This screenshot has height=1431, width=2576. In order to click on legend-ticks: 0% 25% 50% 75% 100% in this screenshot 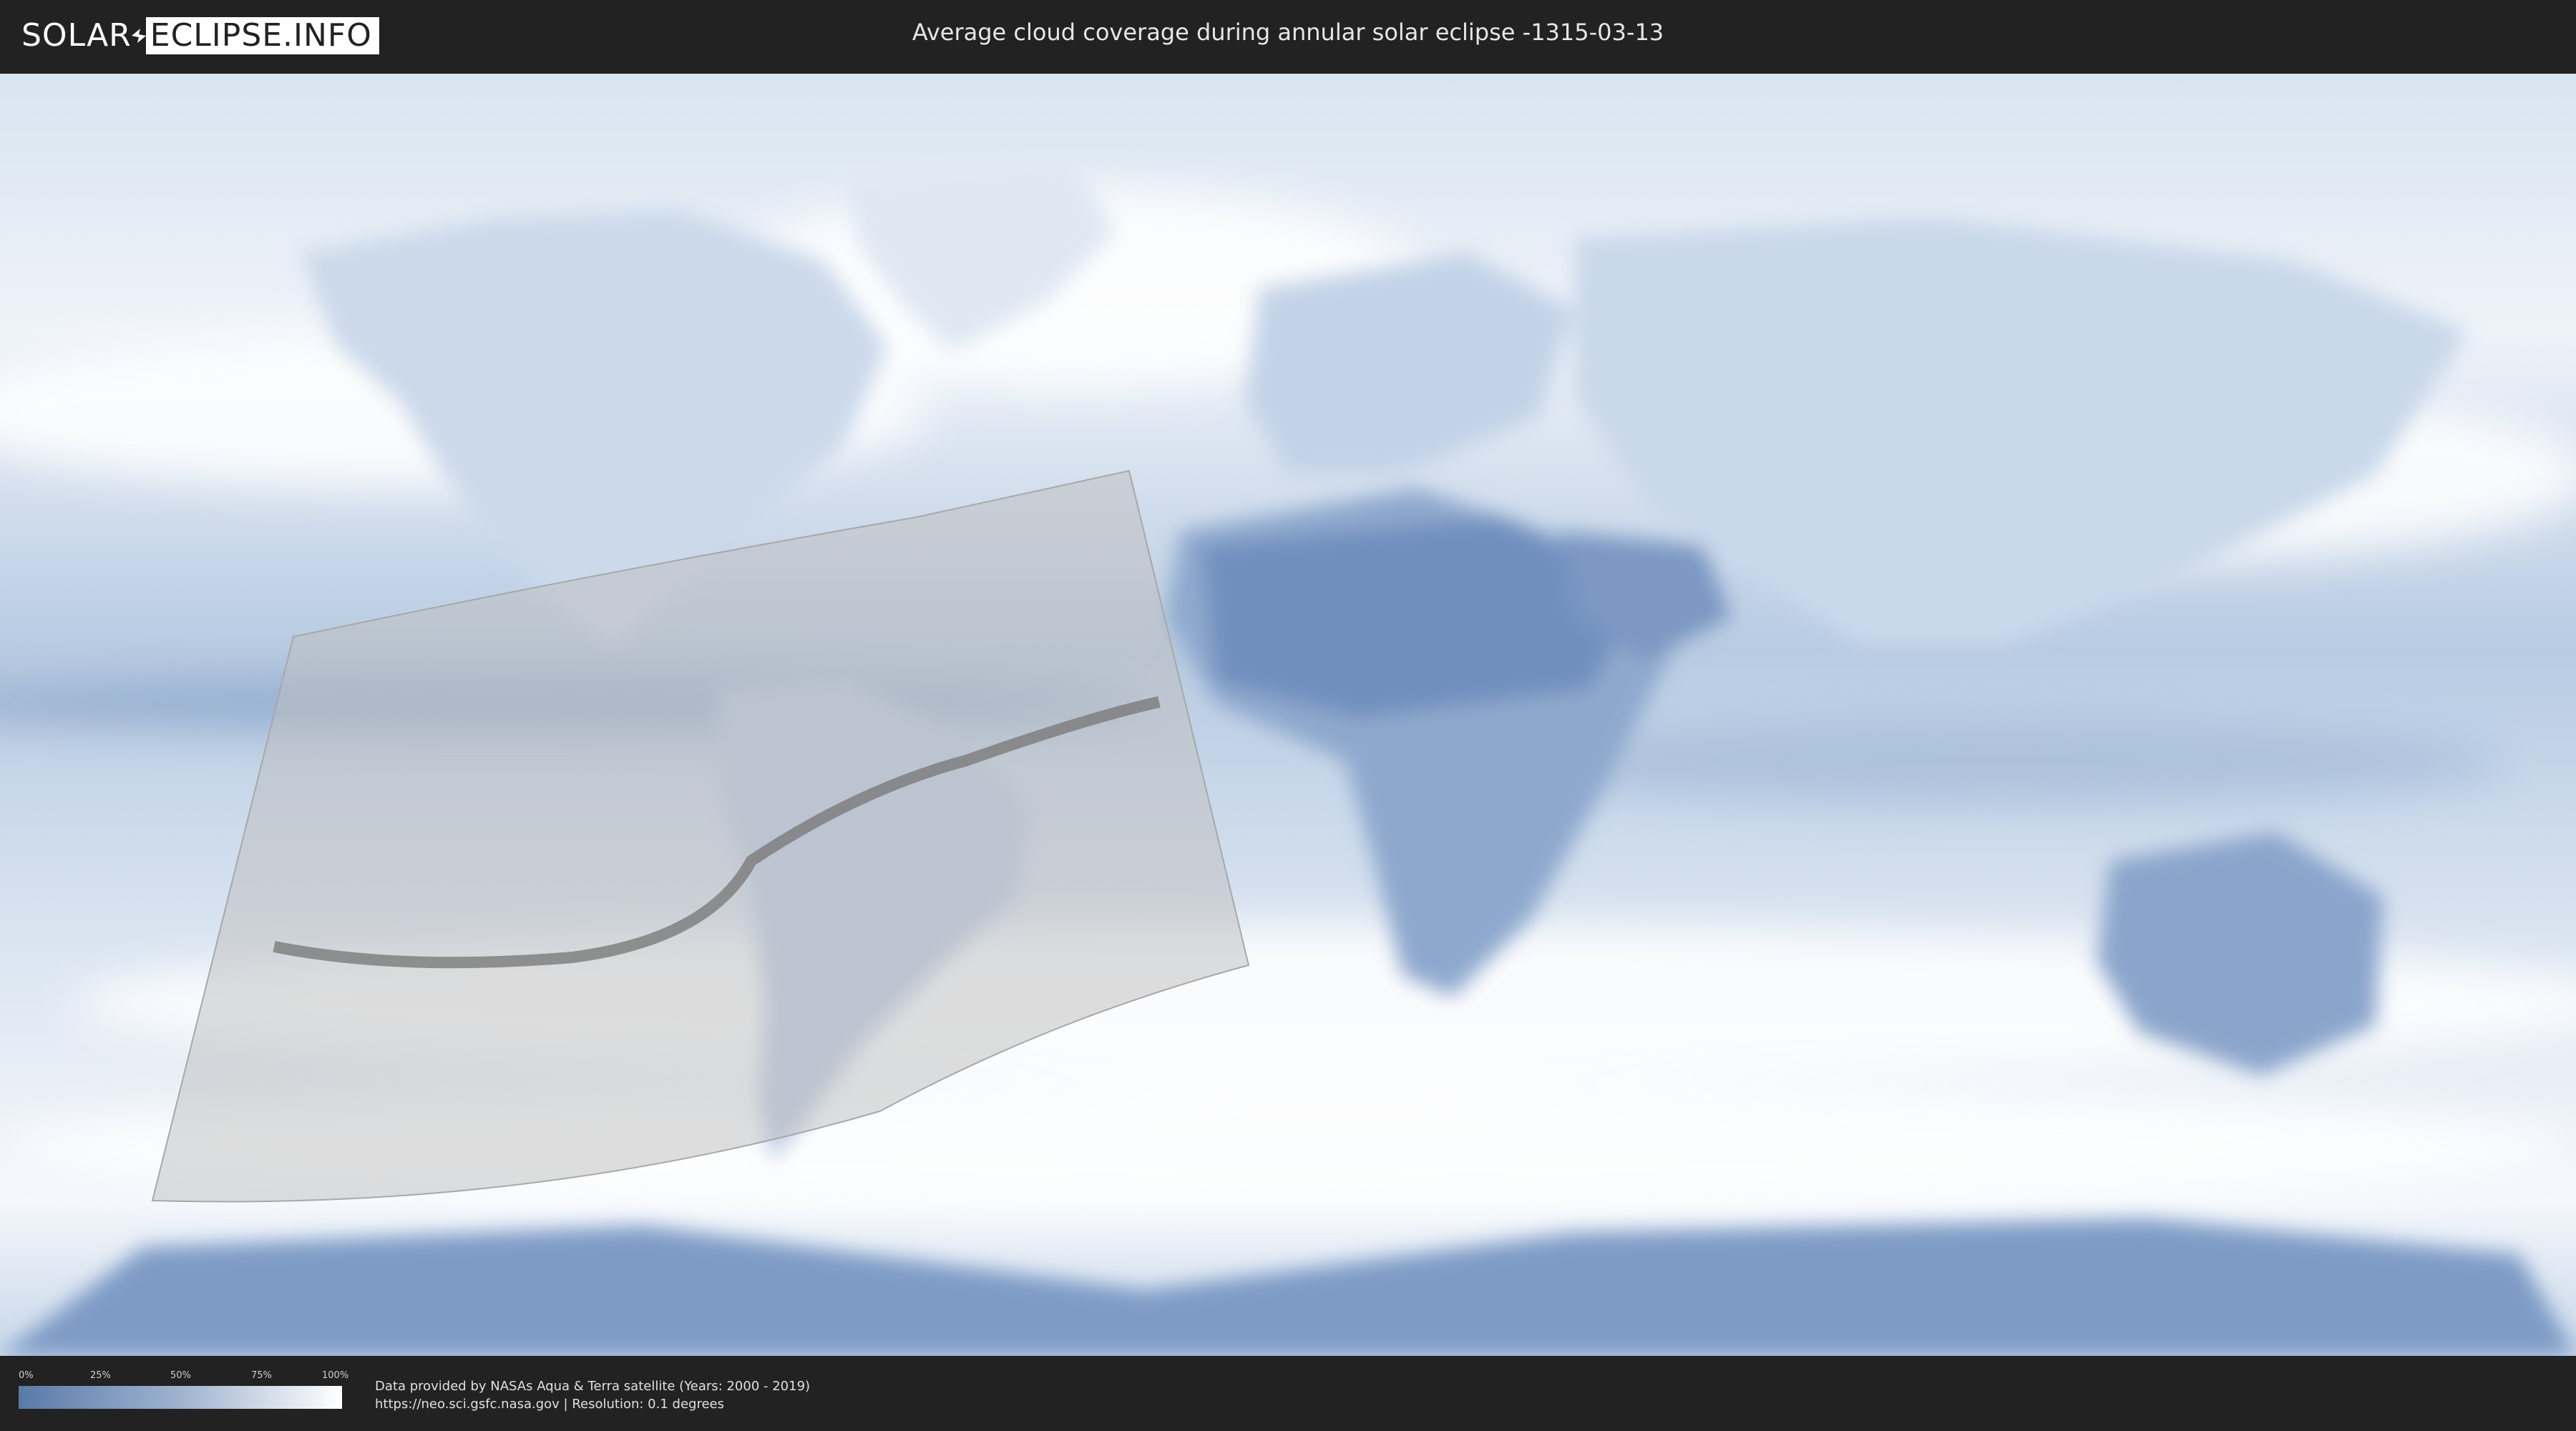, I will do `click(183, 1376)`.